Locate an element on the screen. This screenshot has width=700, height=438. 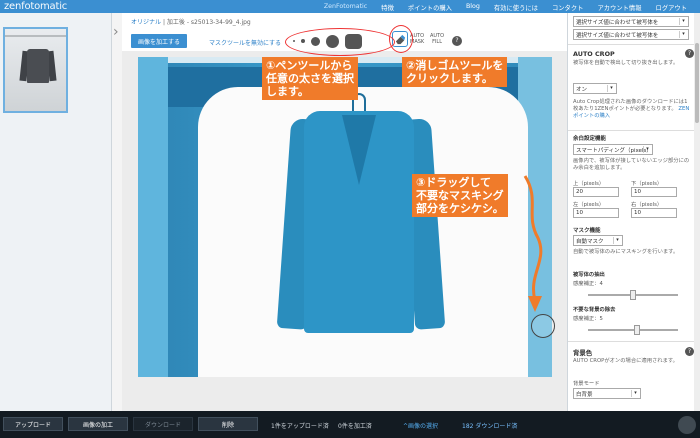
callout-text: 任意の太さを選択 is located at coordinates (310, 78).